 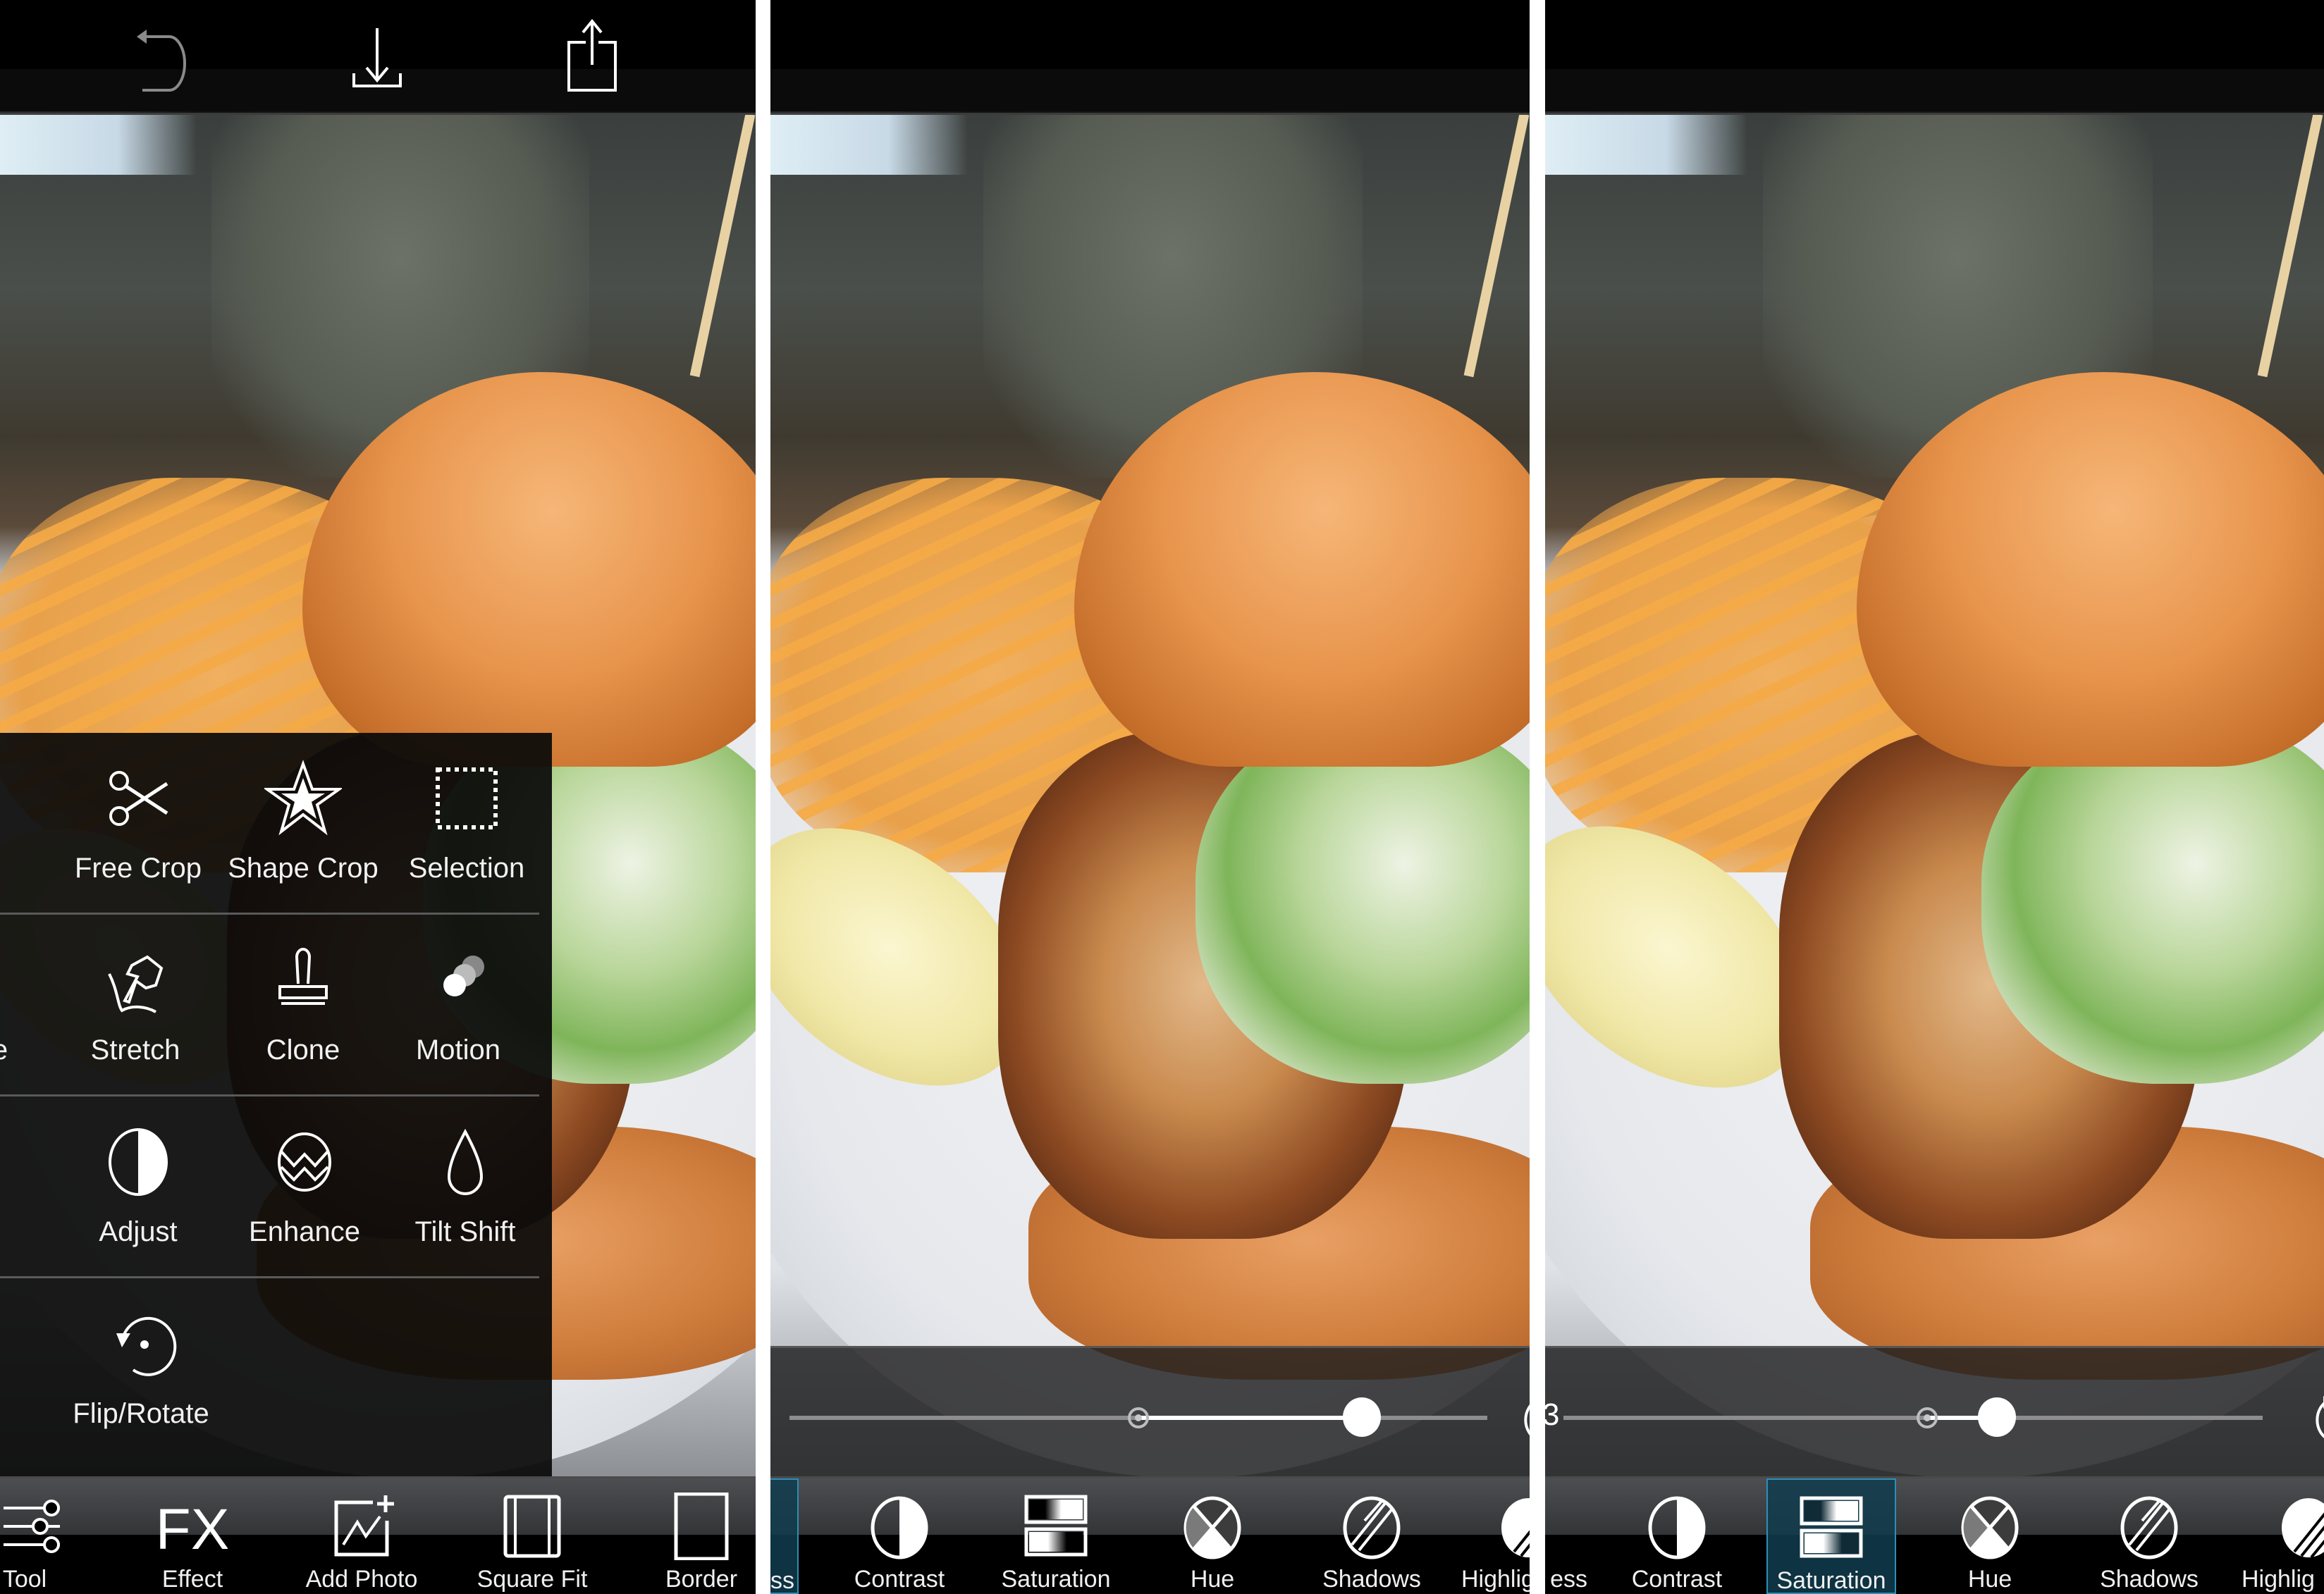 What do you see at coordinates (782, 1580) in the screenshot?
I see `toolbar-item-label: ss` at bounding box center [782, 1580].